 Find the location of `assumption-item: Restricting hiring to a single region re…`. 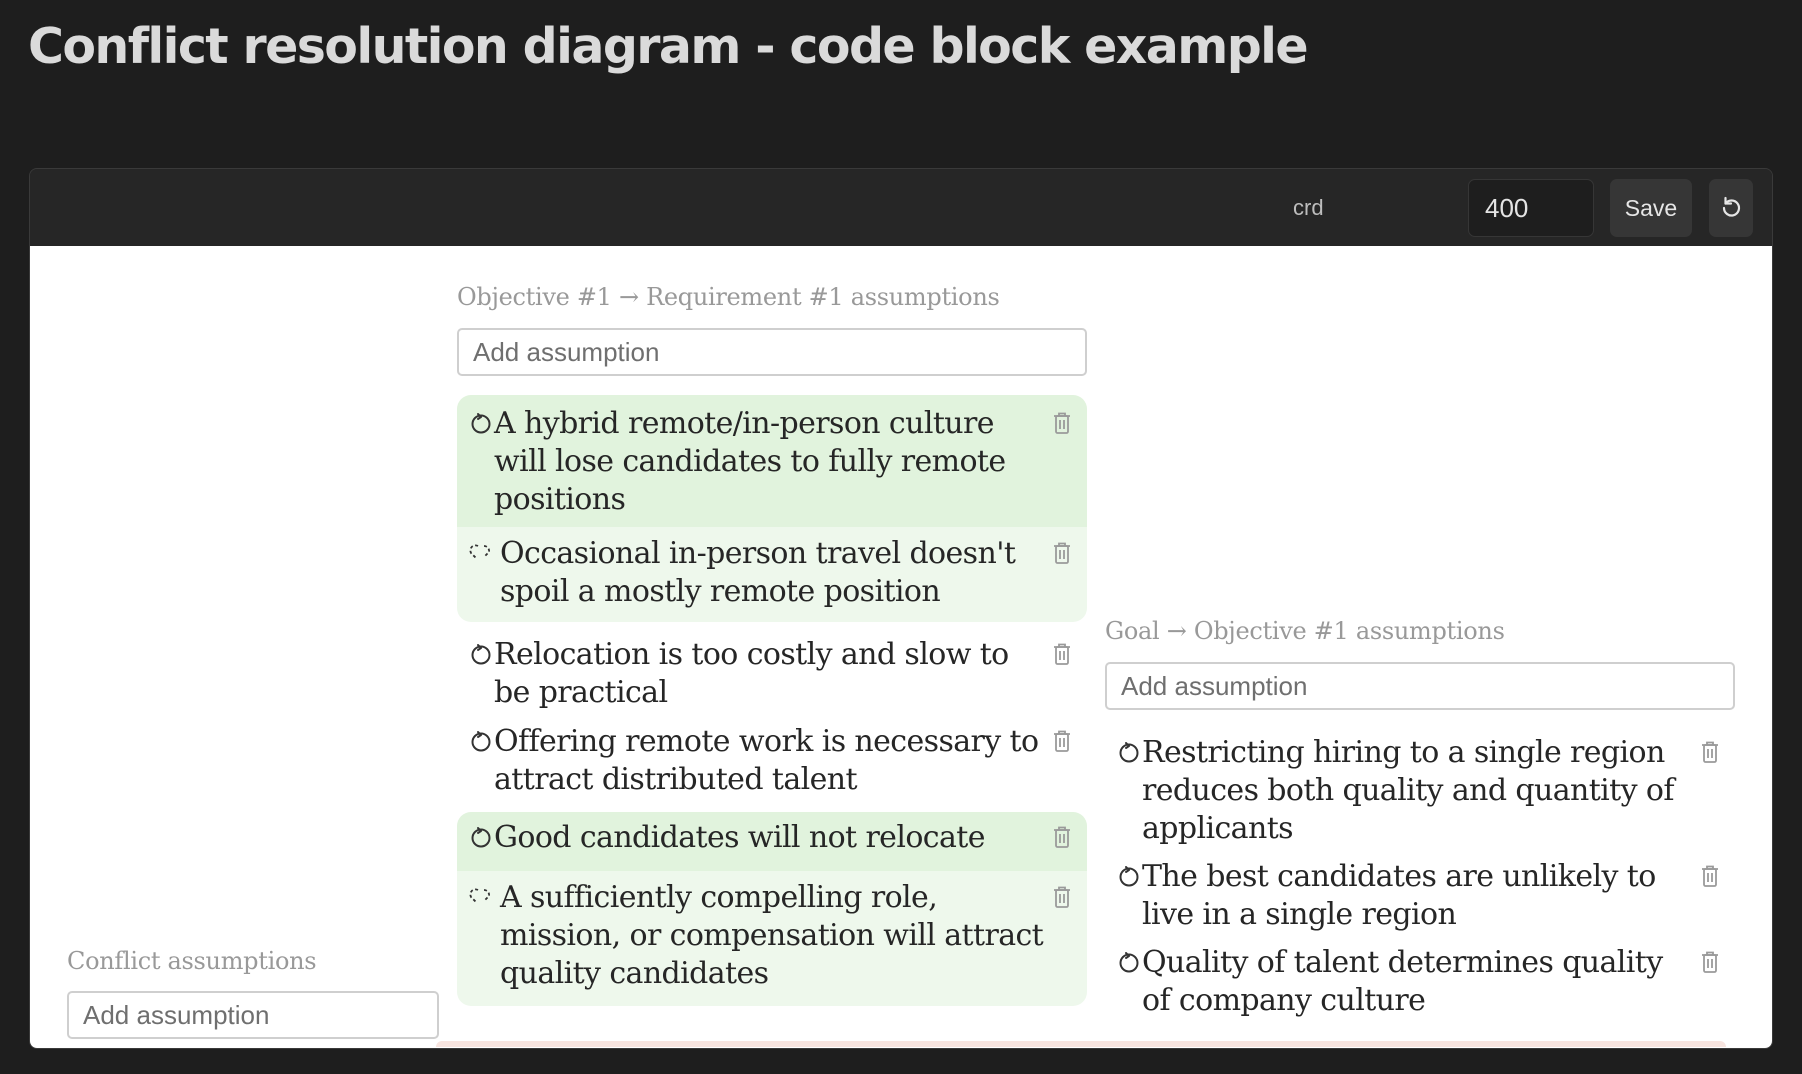

assumption-item: Restricting hiring to a single region re… is located at coordinates (1420, 787).